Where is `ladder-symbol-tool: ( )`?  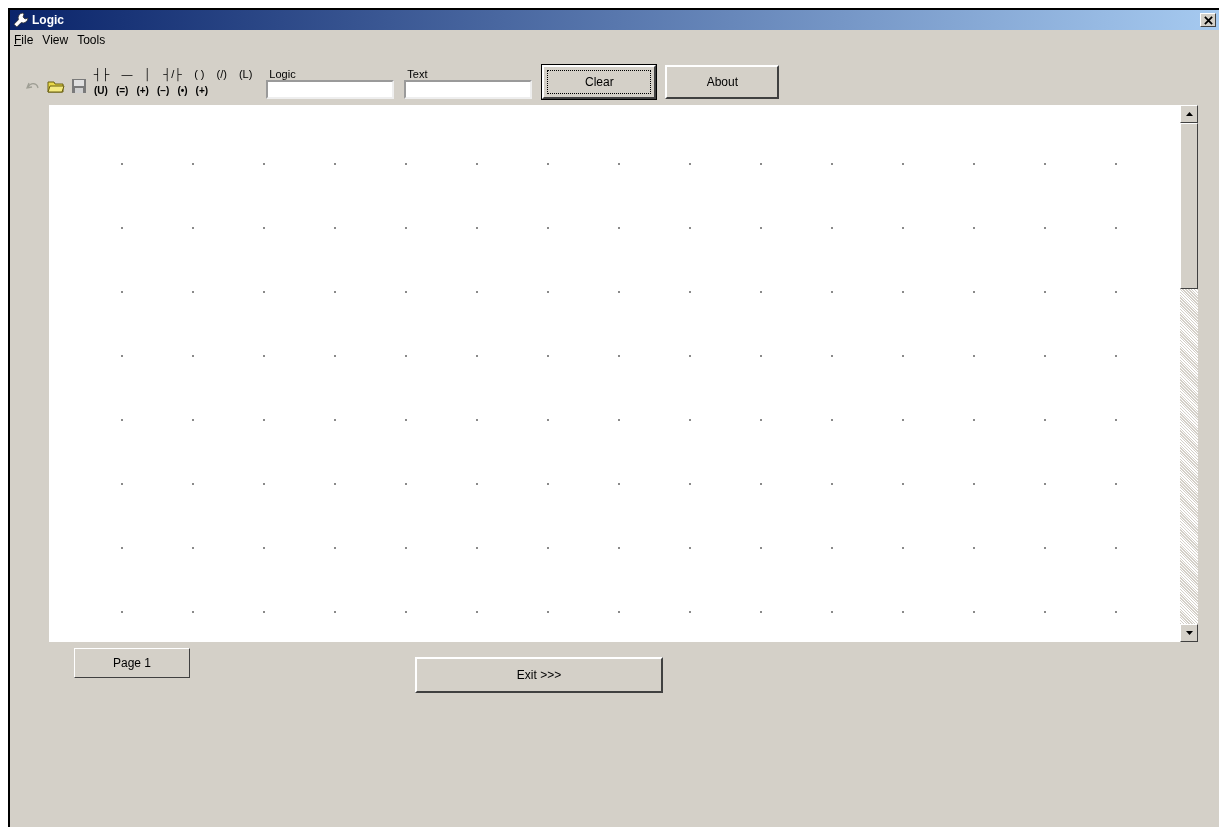
ladder-symbol-tool: ( ) is located at coordinates (199, 74).